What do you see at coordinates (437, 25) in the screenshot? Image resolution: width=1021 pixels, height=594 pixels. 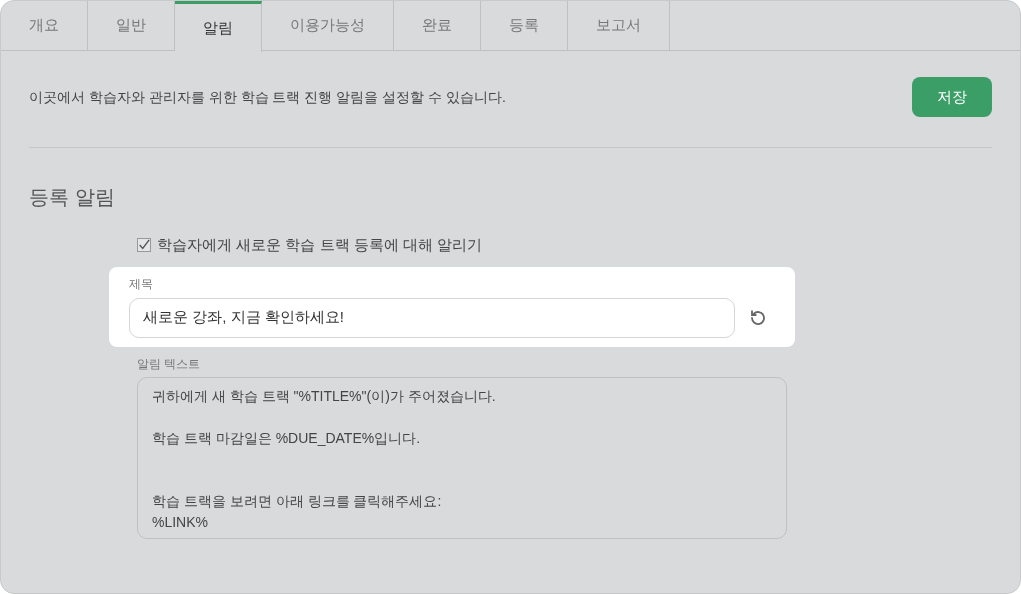 I see `tab: 완료` at bounding box center [437, 25].